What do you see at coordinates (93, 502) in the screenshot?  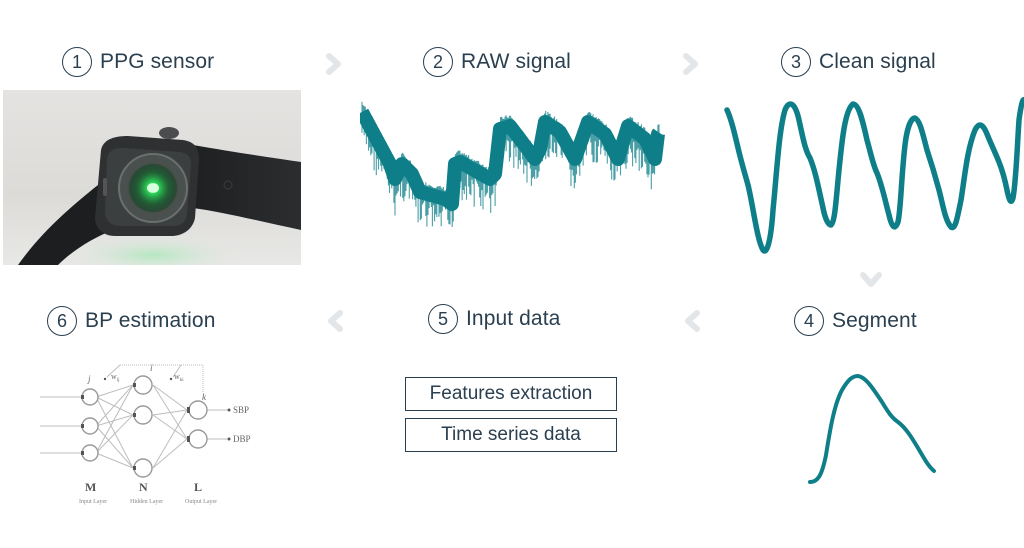 I see `layer-name-input: Input Layer` at bounding box center [93, 502].